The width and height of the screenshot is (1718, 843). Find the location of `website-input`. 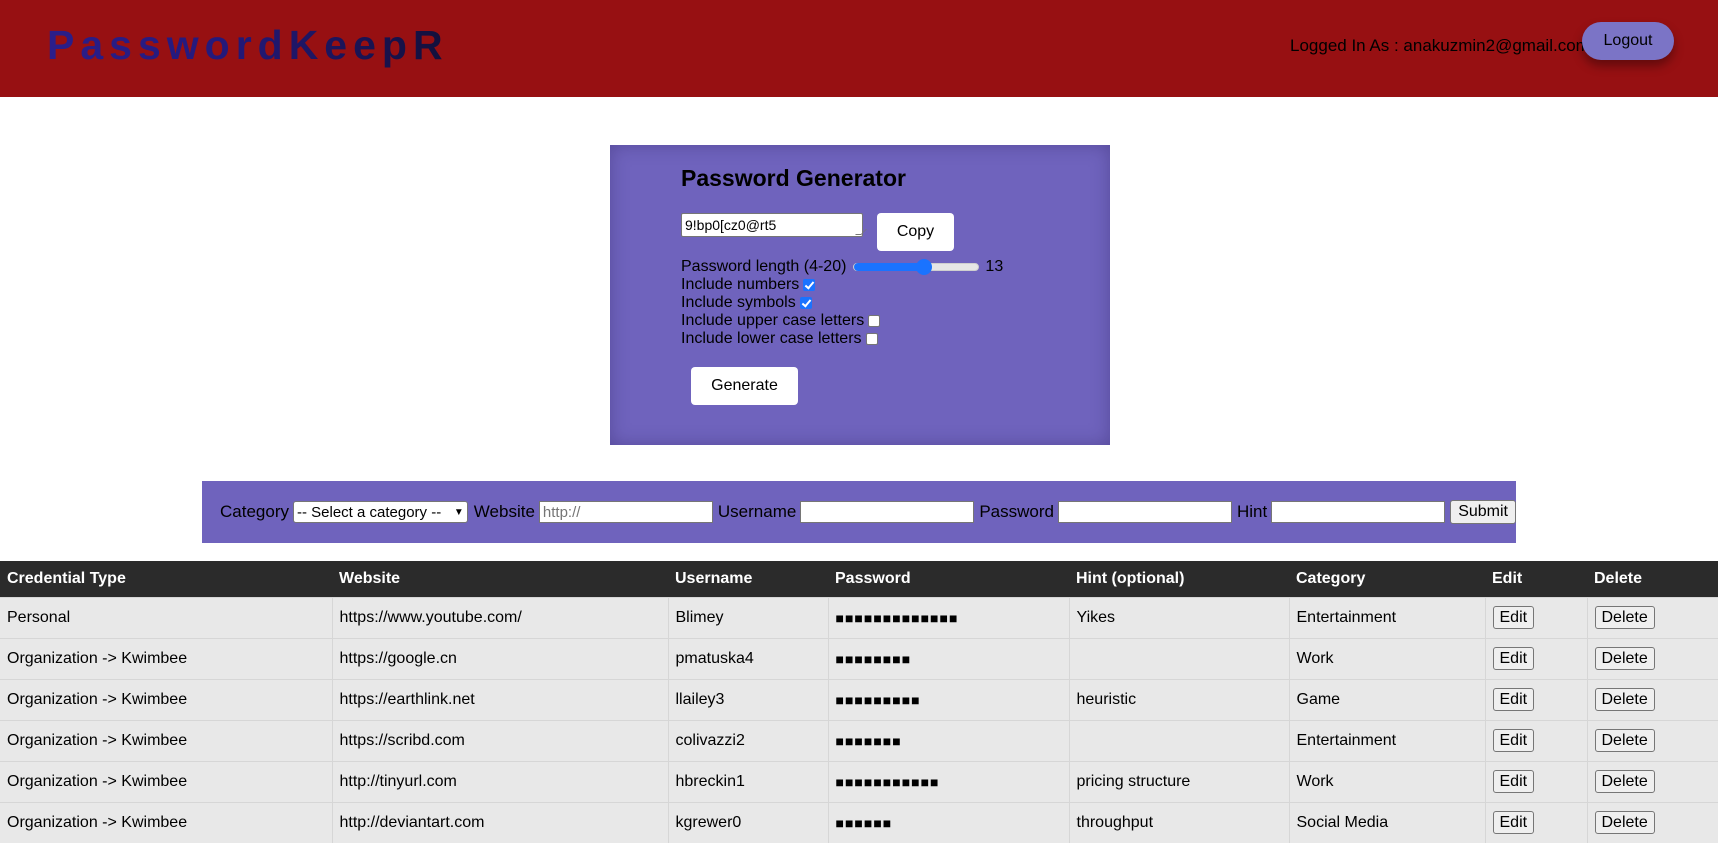

website-input is located at coordinates (625, 512).